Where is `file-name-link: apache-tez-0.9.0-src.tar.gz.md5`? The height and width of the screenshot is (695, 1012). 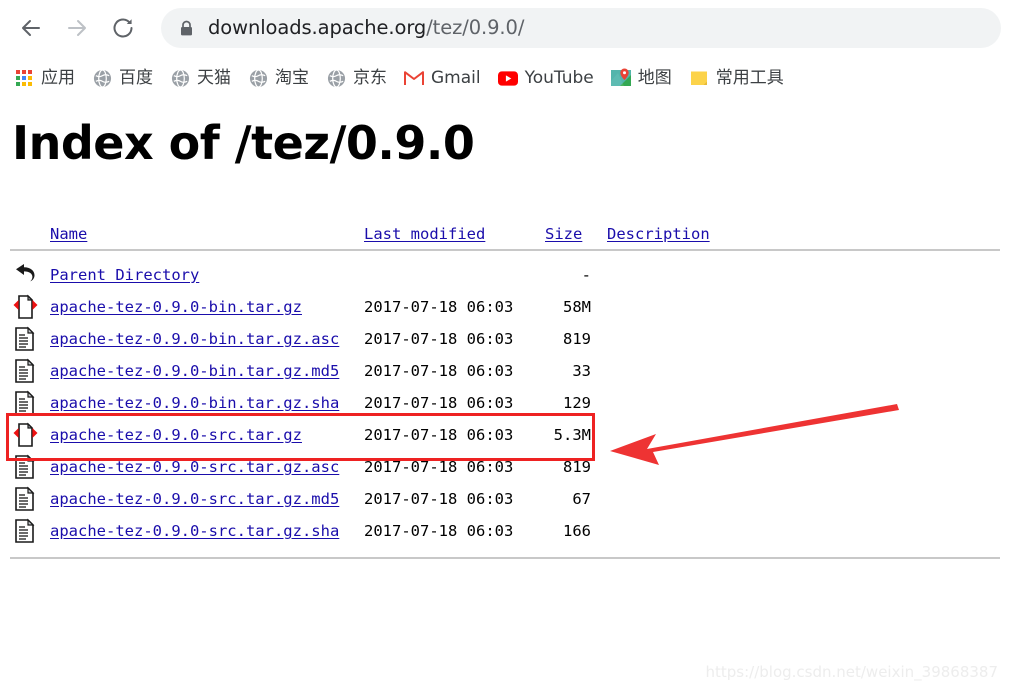 file-name-link: apache-tez-0.9.0-src.tar.gz.md5 is located at coordinates (194, 499).